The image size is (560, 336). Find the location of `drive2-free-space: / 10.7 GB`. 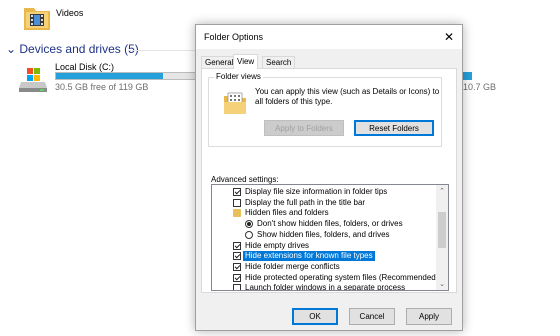

drive2-free-space: / 10.7 GB is located at coordinates (477, 87).